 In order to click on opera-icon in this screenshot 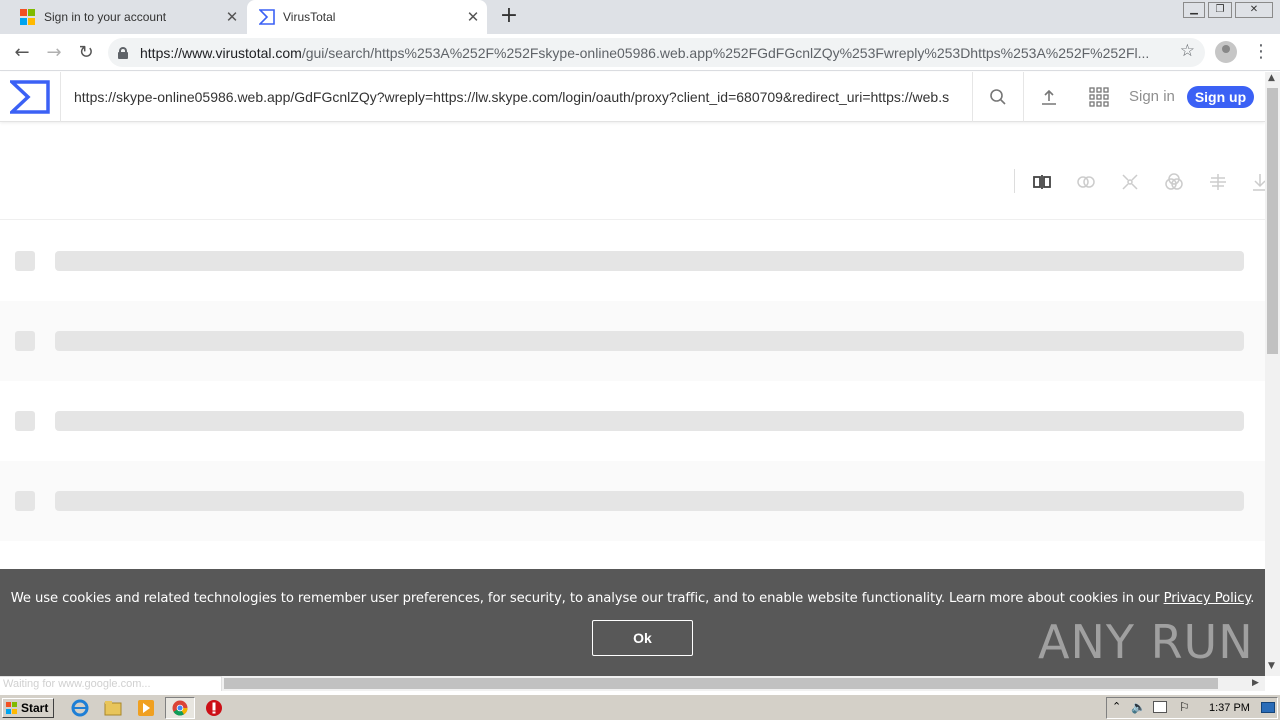, I will do `click(214, 708)`.